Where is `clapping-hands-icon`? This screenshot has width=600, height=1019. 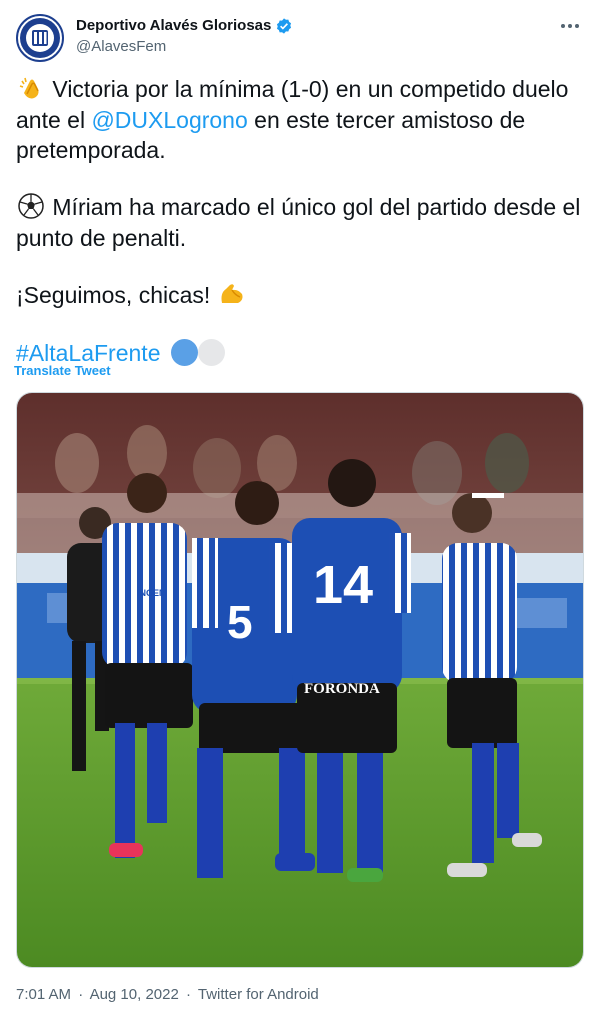
clapping-hands-icon is located at coordinates (31, 90).